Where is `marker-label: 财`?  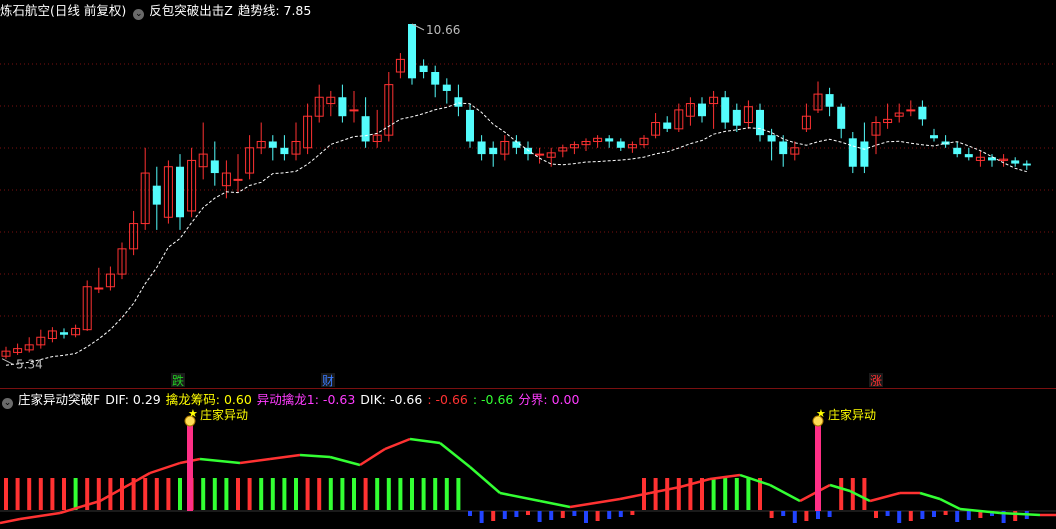 marker-label: 财 is located at coordinates (328, 381).